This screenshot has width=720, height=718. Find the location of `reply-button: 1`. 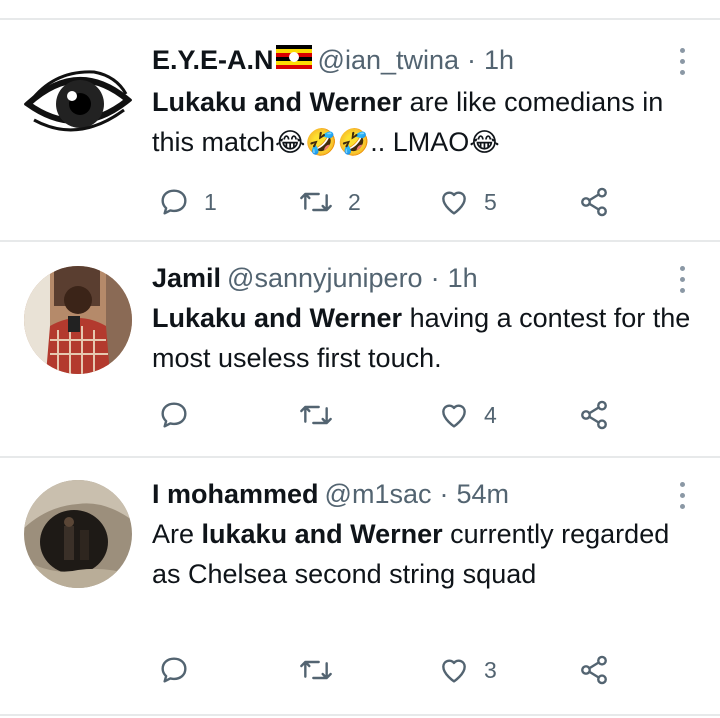

reply-button: 1 is located at coordinates (187, 202).